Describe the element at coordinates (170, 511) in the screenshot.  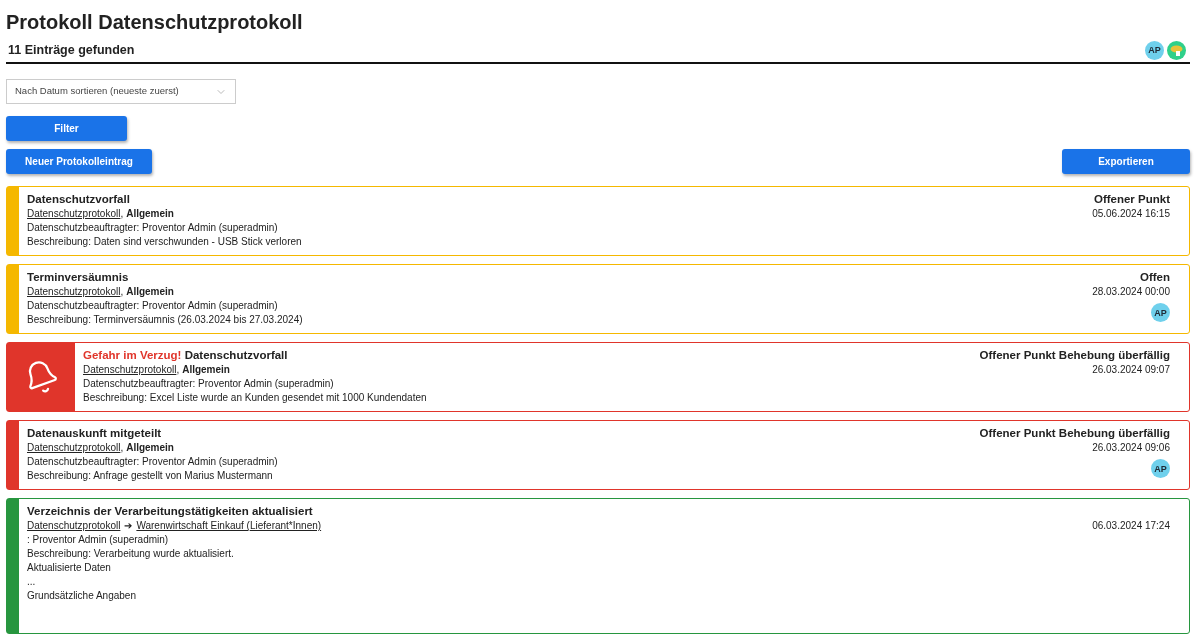
I see `entry-title: Verzeichnis der Verarbeitungstätigkeiten aktualisiert` at that location.